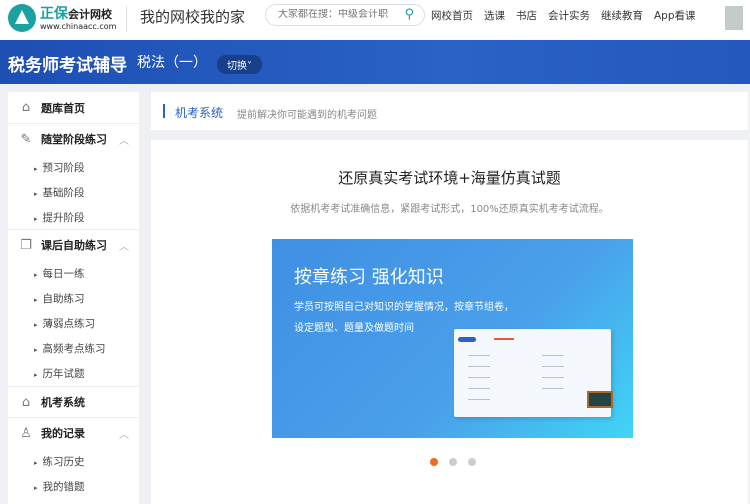 The height and width of the screenshot is (504, 750). I want to click on sidebar-item-past: 历年试题, so click(59, 373).